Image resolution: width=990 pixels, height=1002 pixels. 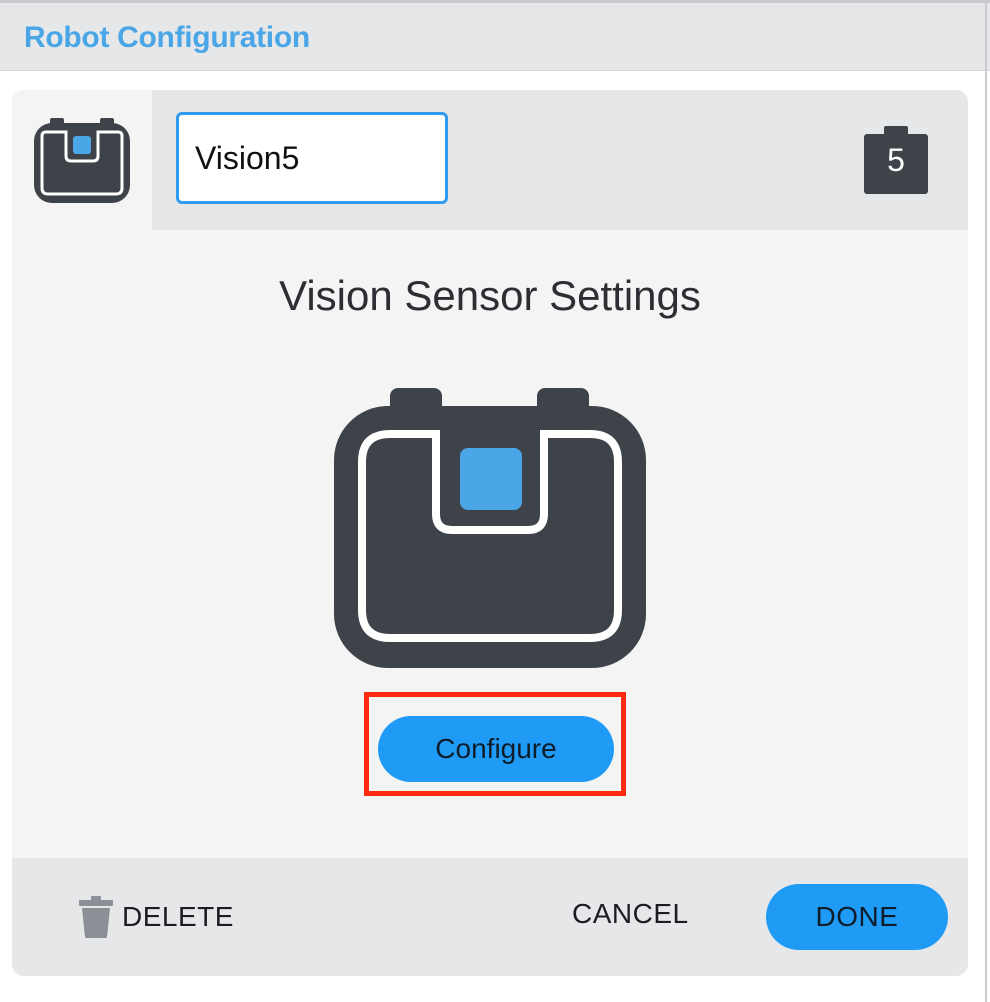 What do you see at coordinates (178, 916) in the screenshot?
I see `delete-label: DELETE` at bounding box center [178, 916].